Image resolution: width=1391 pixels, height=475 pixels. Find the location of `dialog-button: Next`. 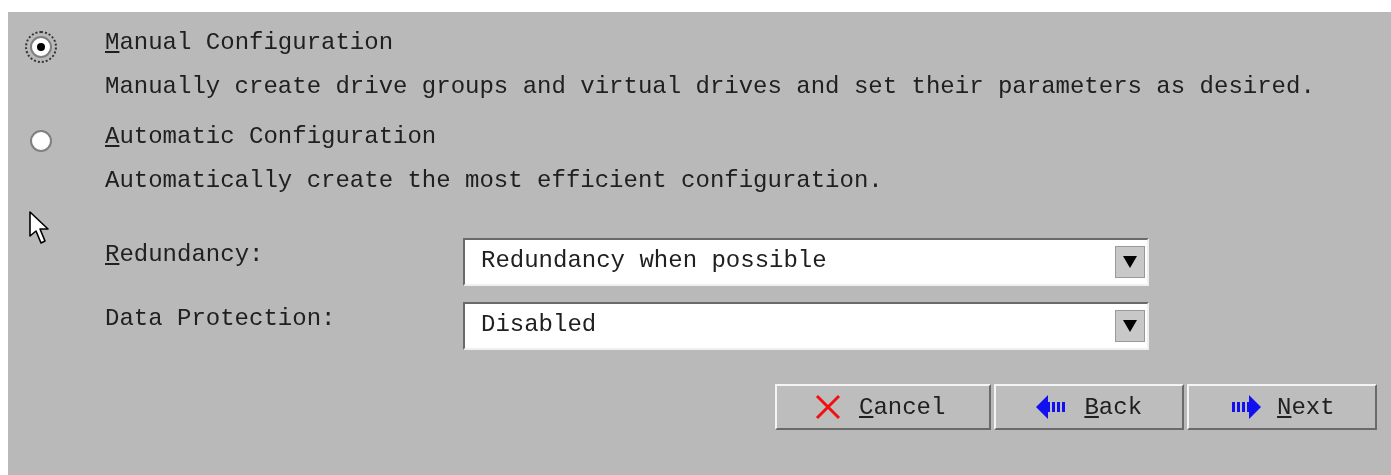

dialog-button: Next is located at coordinates (1282, 407).